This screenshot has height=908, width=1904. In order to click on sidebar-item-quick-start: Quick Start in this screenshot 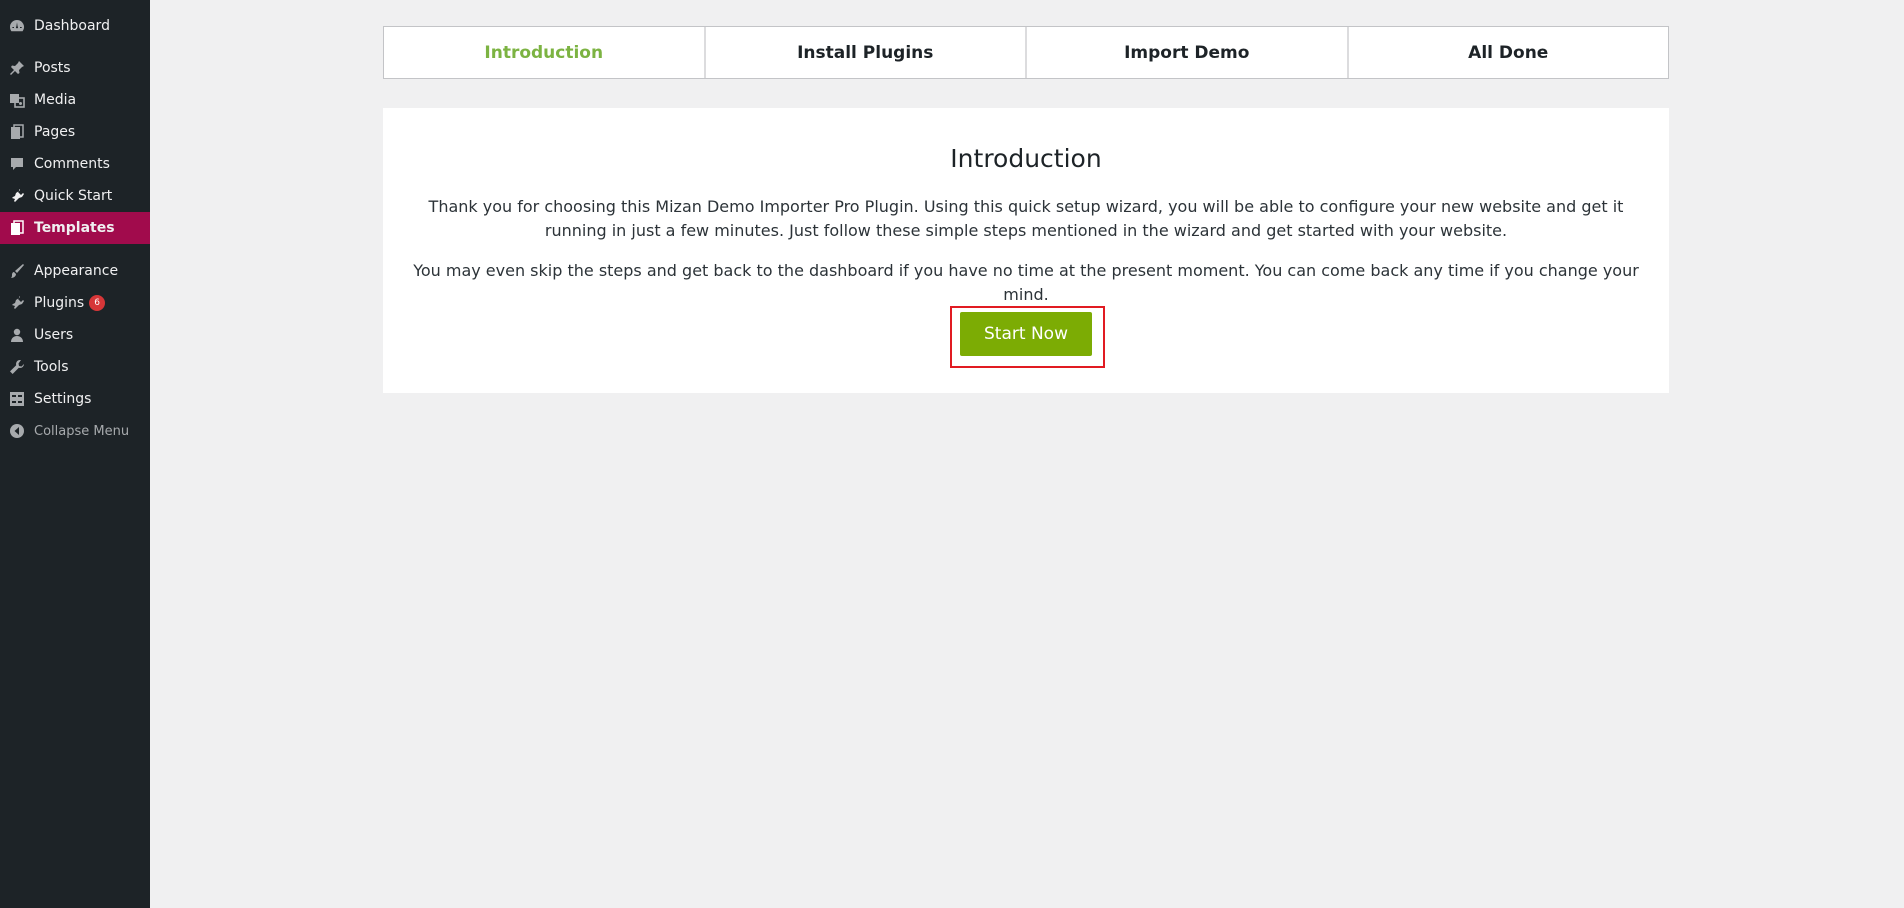, I will do `click(75, 196)`.